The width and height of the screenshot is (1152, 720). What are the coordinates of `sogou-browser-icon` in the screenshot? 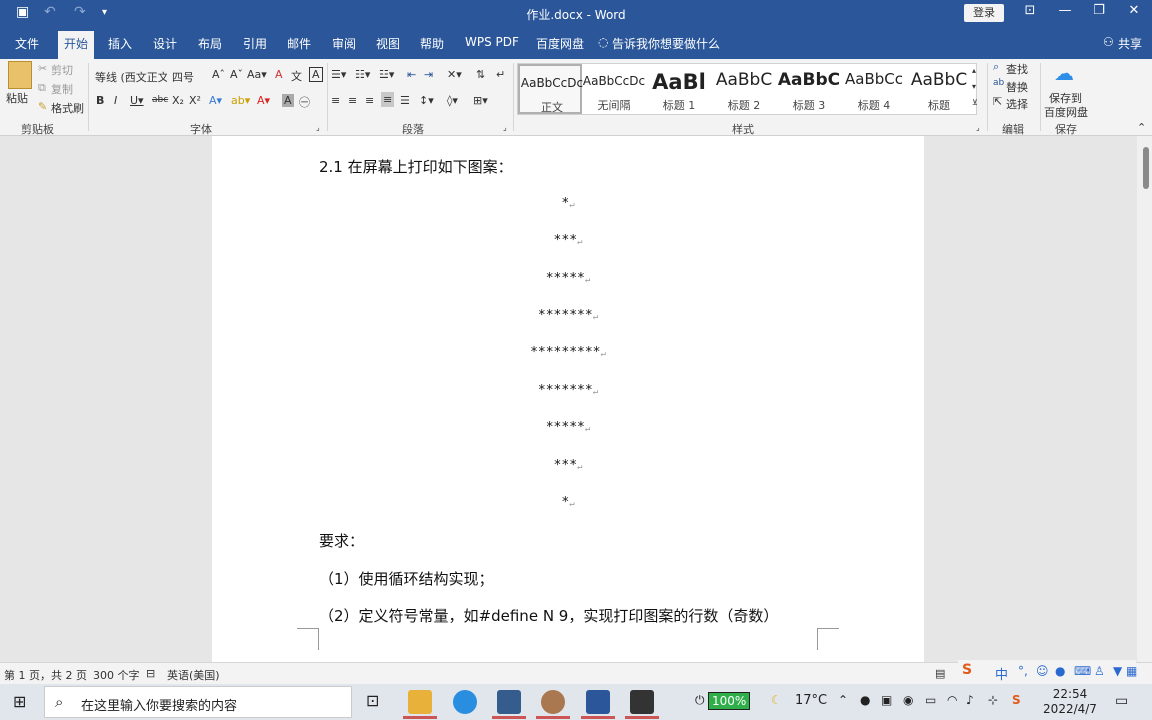 It's located at (465, 702).